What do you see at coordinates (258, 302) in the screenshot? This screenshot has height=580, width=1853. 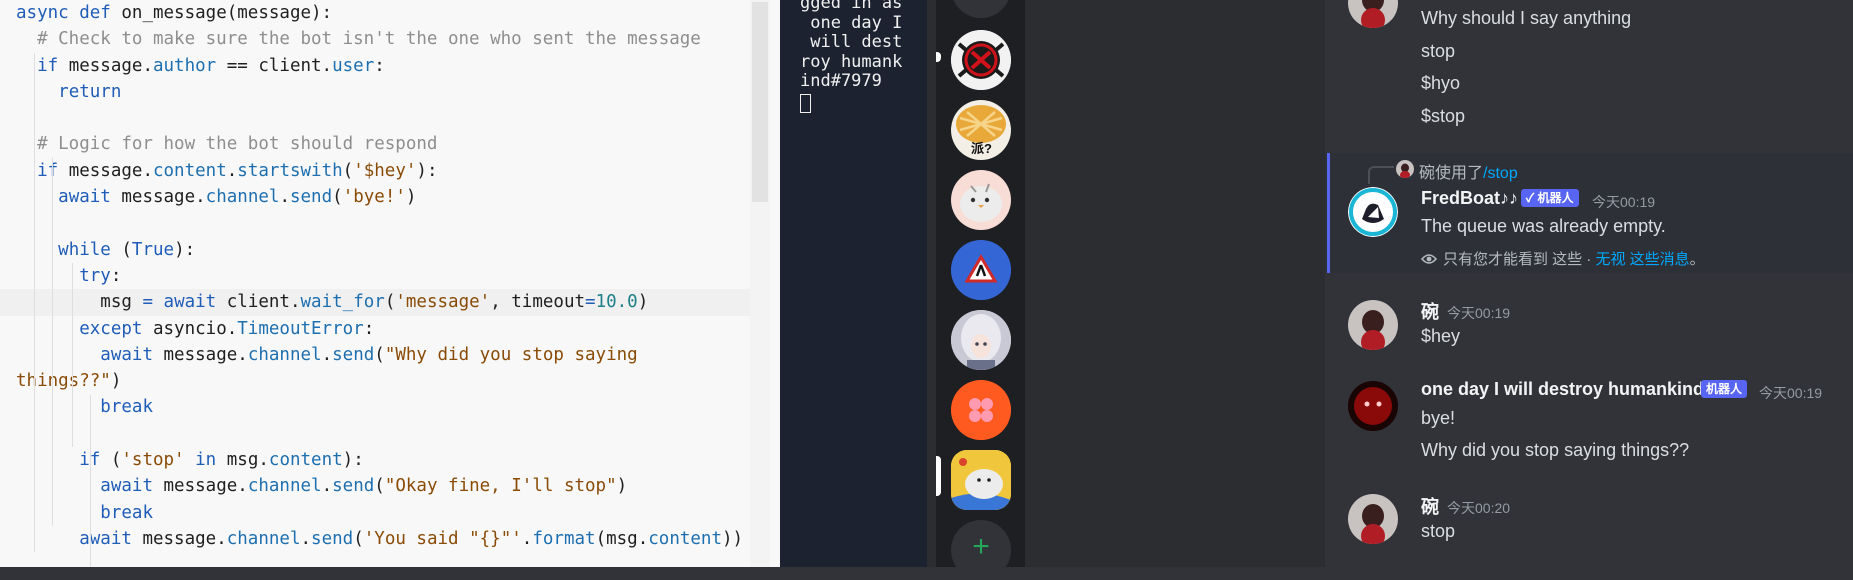 I see `code-token: client.` at bounding box center [258, 302].